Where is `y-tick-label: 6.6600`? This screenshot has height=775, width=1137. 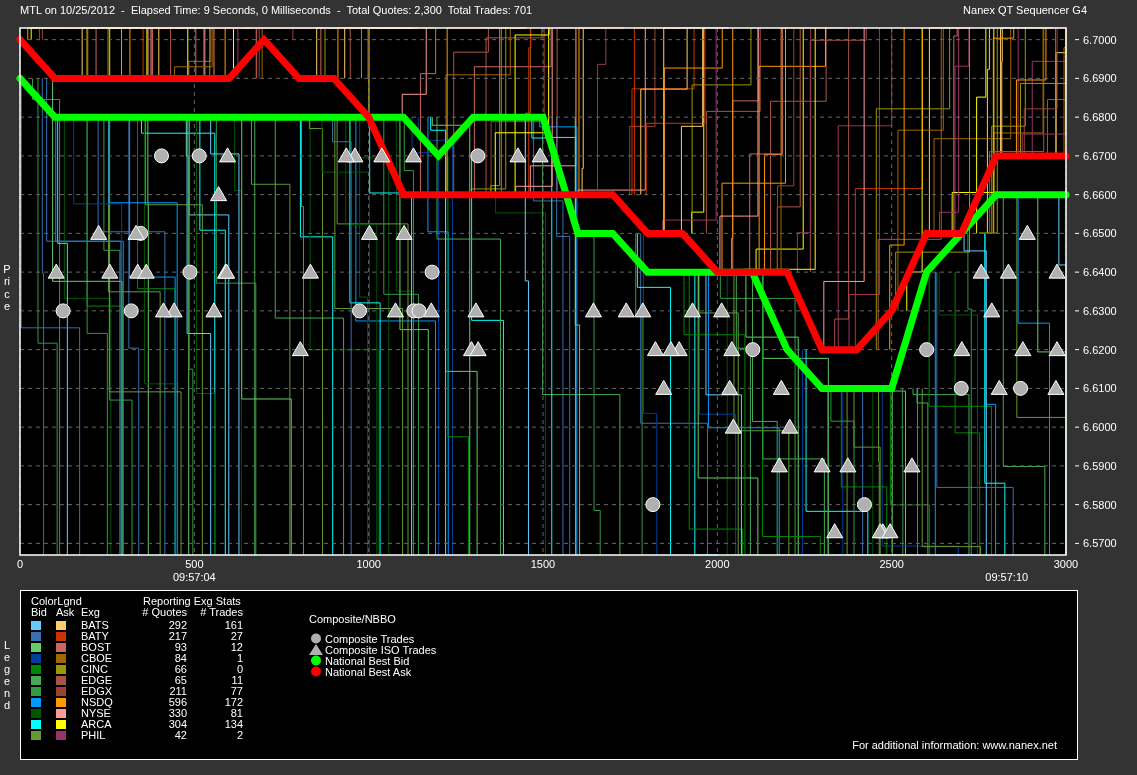 y-tick-label: 6.6600 is located at coordinates (1100, 194).